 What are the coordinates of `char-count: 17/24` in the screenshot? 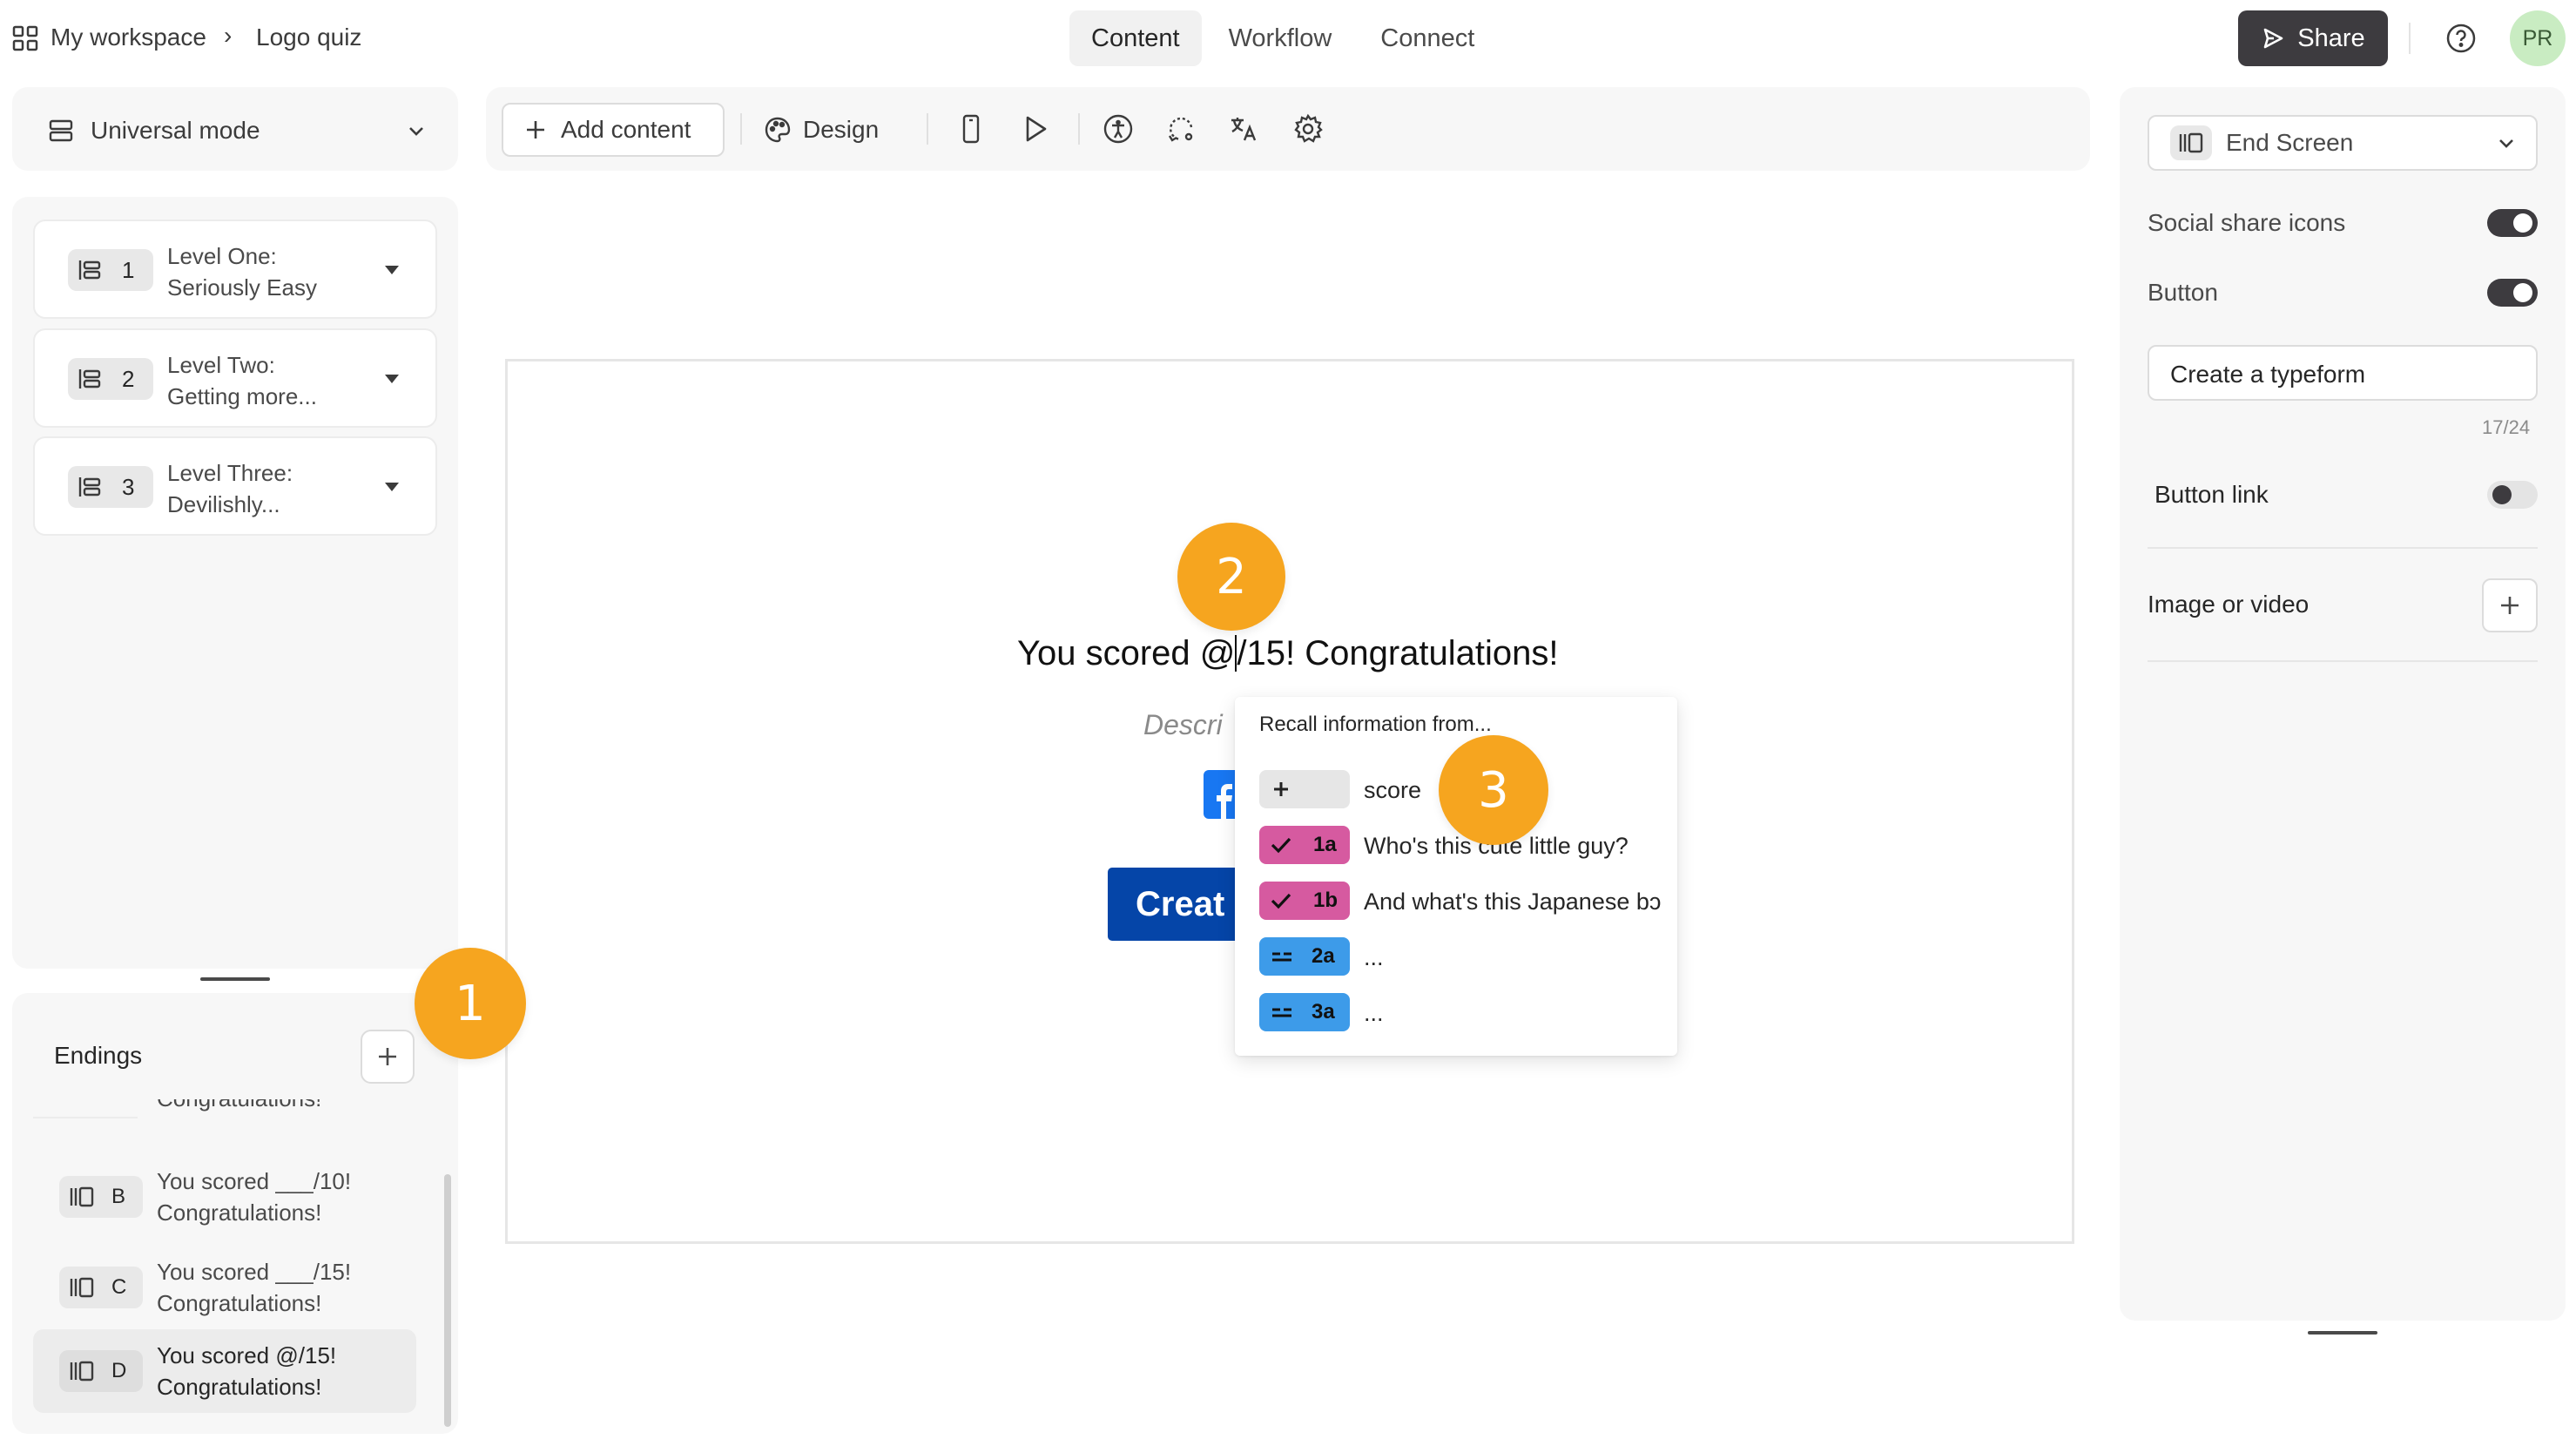 It's located at (2506, 427).